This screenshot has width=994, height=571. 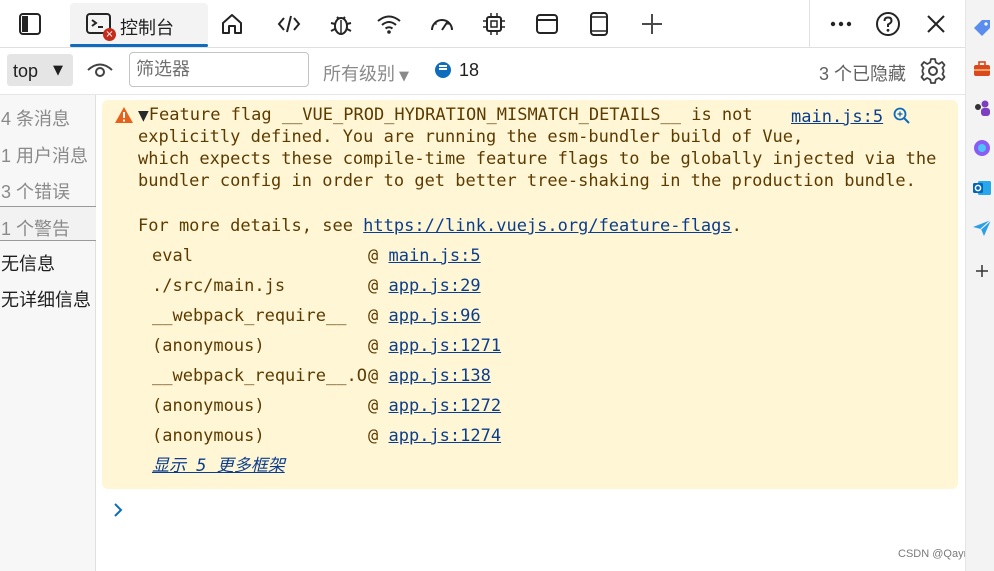 What do you see at coordinates (482, 71) in the screenshot?
I see `console-toolbar: top ▼ 所有级别 ▼ 18 3 个已隐藏` at bounding box center [482, 71].